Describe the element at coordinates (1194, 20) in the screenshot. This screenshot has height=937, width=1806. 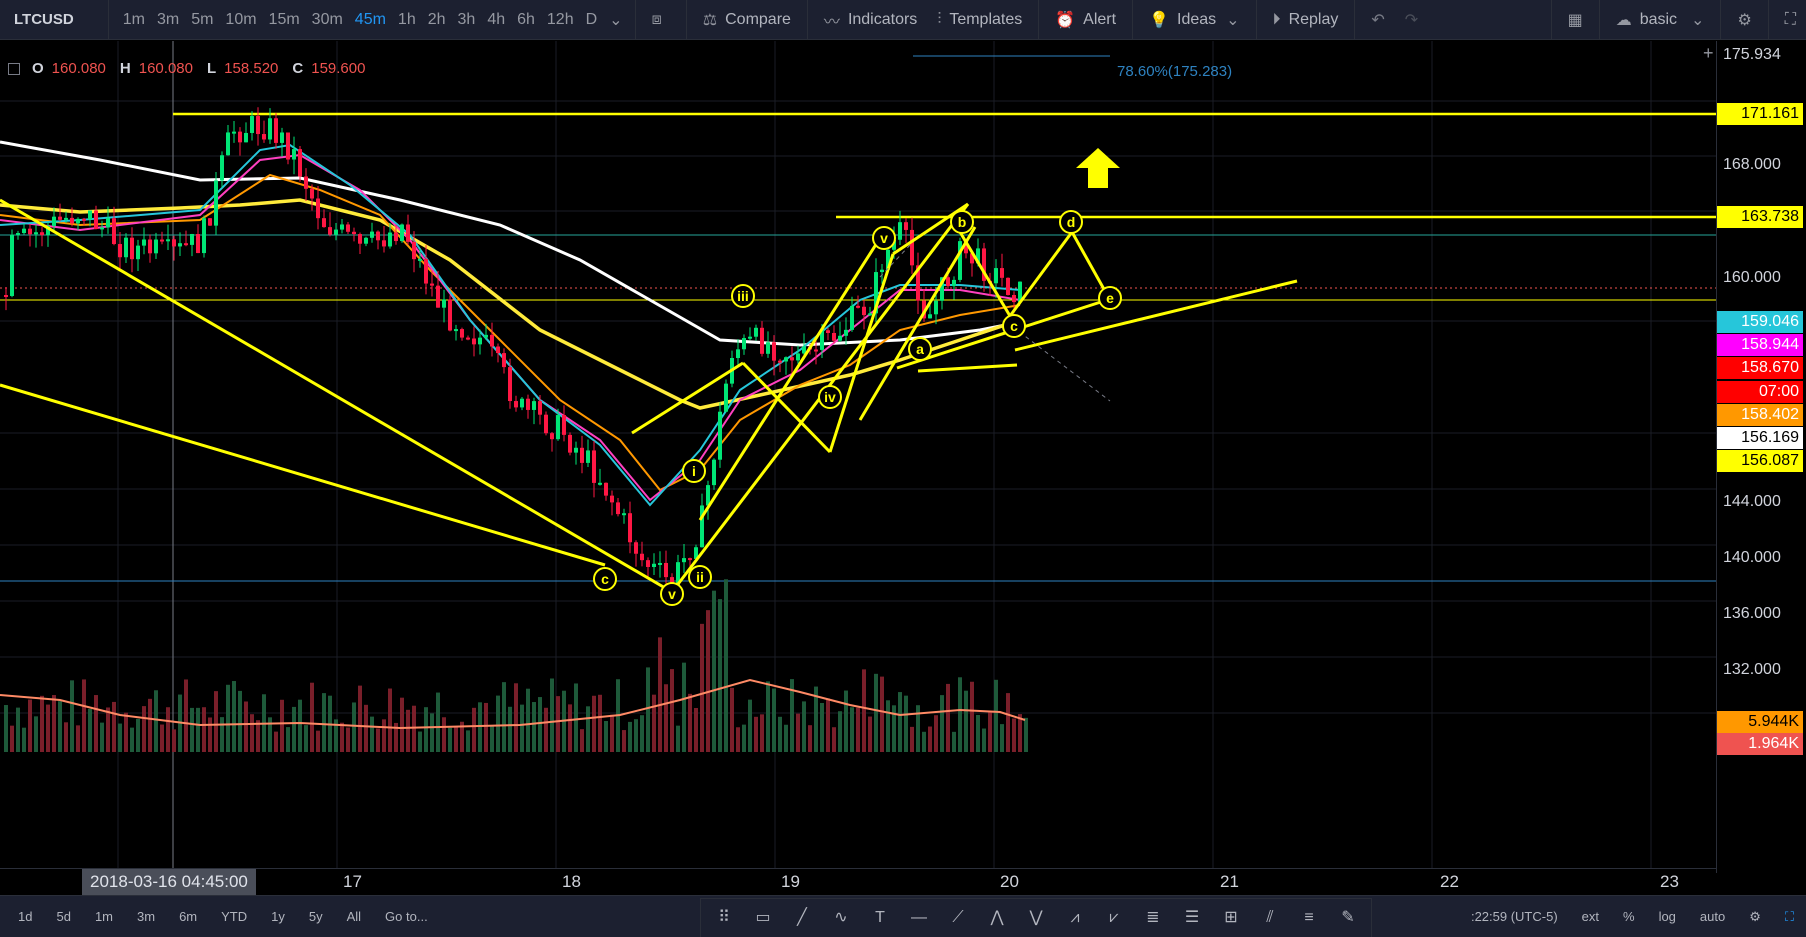
I see `ideas-button: 💡 Ideas ⌄` at that location.